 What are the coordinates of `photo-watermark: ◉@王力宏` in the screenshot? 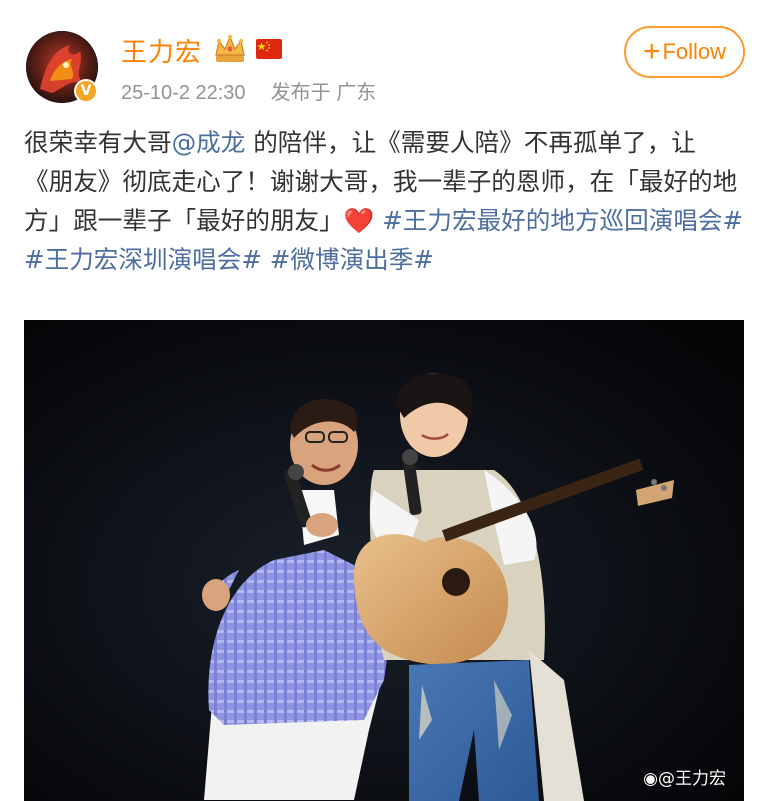 It's located at (684, 776).